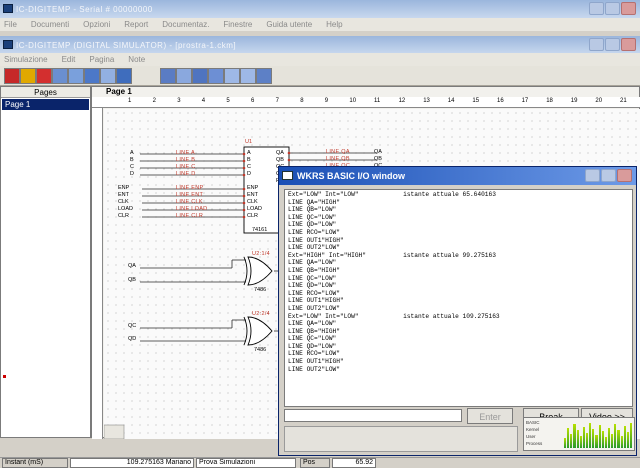 This screenshot has height=468, width=640. What do you see at coordinates (124, 76) in the screenshot?
I see `layout-icon` at bounding box center [124, 76].